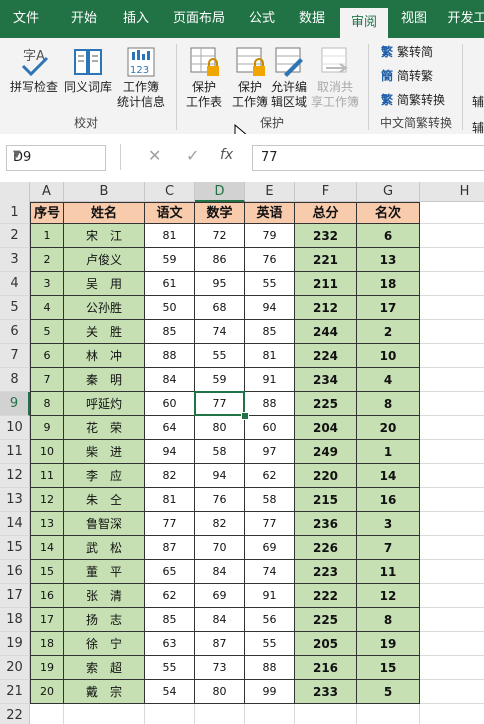 This screenshot has width=484, height=724. Describe the element at coordinates (15, 500) in the screenshot. I see `row-header-13: 13` at that location.